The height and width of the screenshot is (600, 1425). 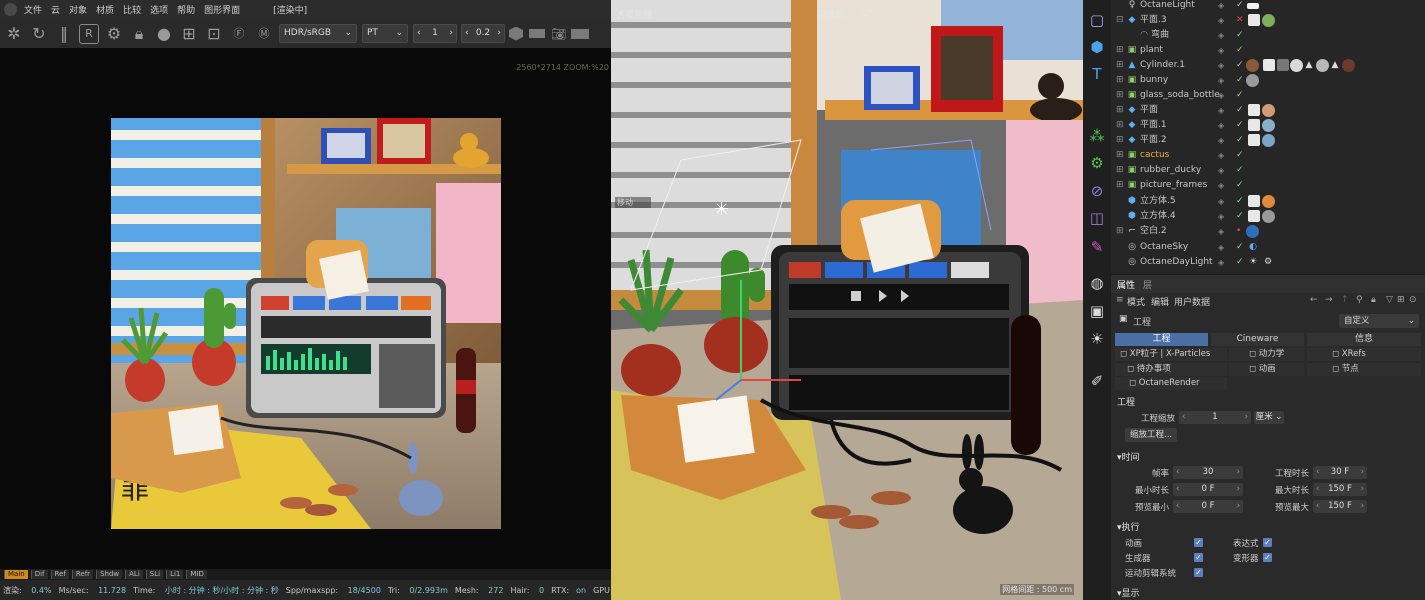 I want to click on motion-system-checkbox: ✓, so click(x=1198, y=572).